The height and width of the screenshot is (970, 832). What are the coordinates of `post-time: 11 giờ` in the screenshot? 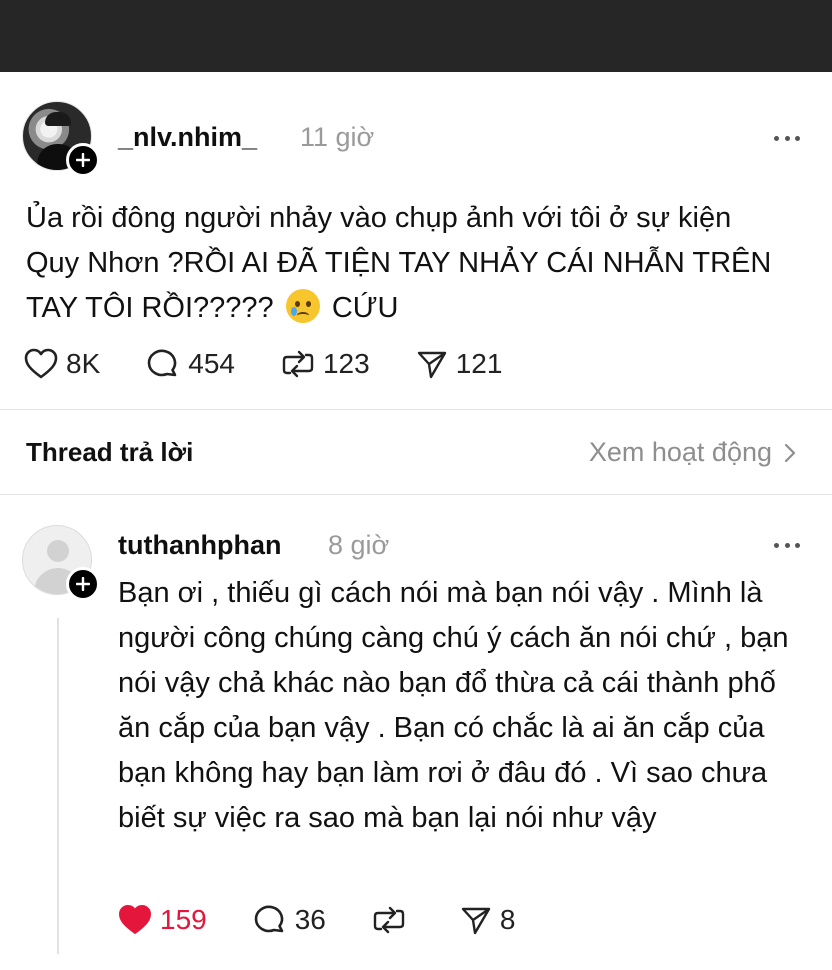 It's located at (337, 137).